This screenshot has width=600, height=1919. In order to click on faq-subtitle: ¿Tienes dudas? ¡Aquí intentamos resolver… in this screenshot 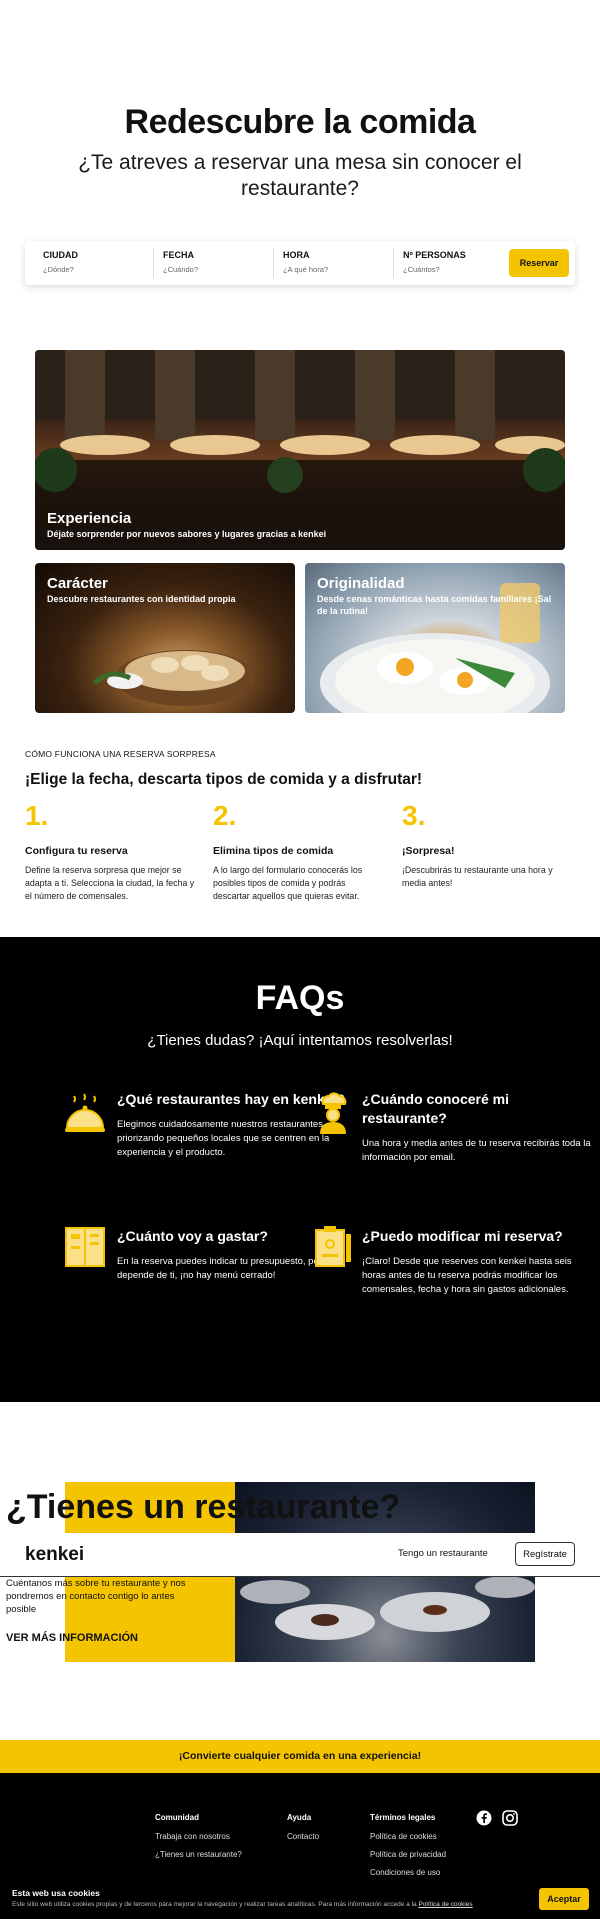, I will do `click(300, 1040)`.